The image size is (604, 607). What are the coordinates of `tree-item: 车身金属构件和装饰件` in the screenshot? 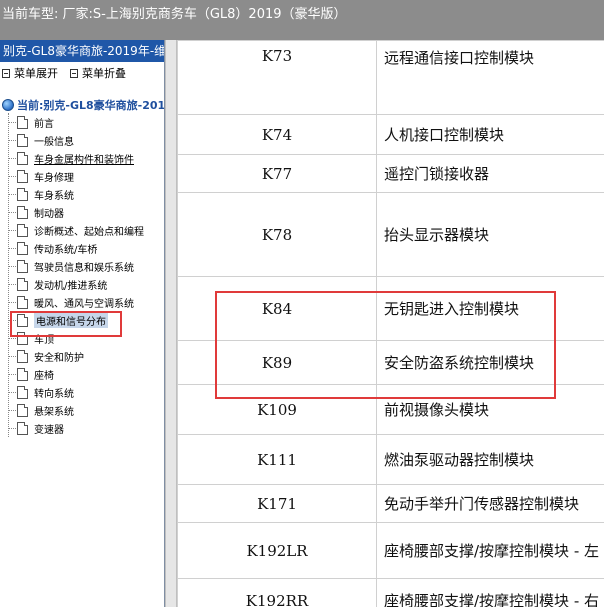 It's located at (86, 158).